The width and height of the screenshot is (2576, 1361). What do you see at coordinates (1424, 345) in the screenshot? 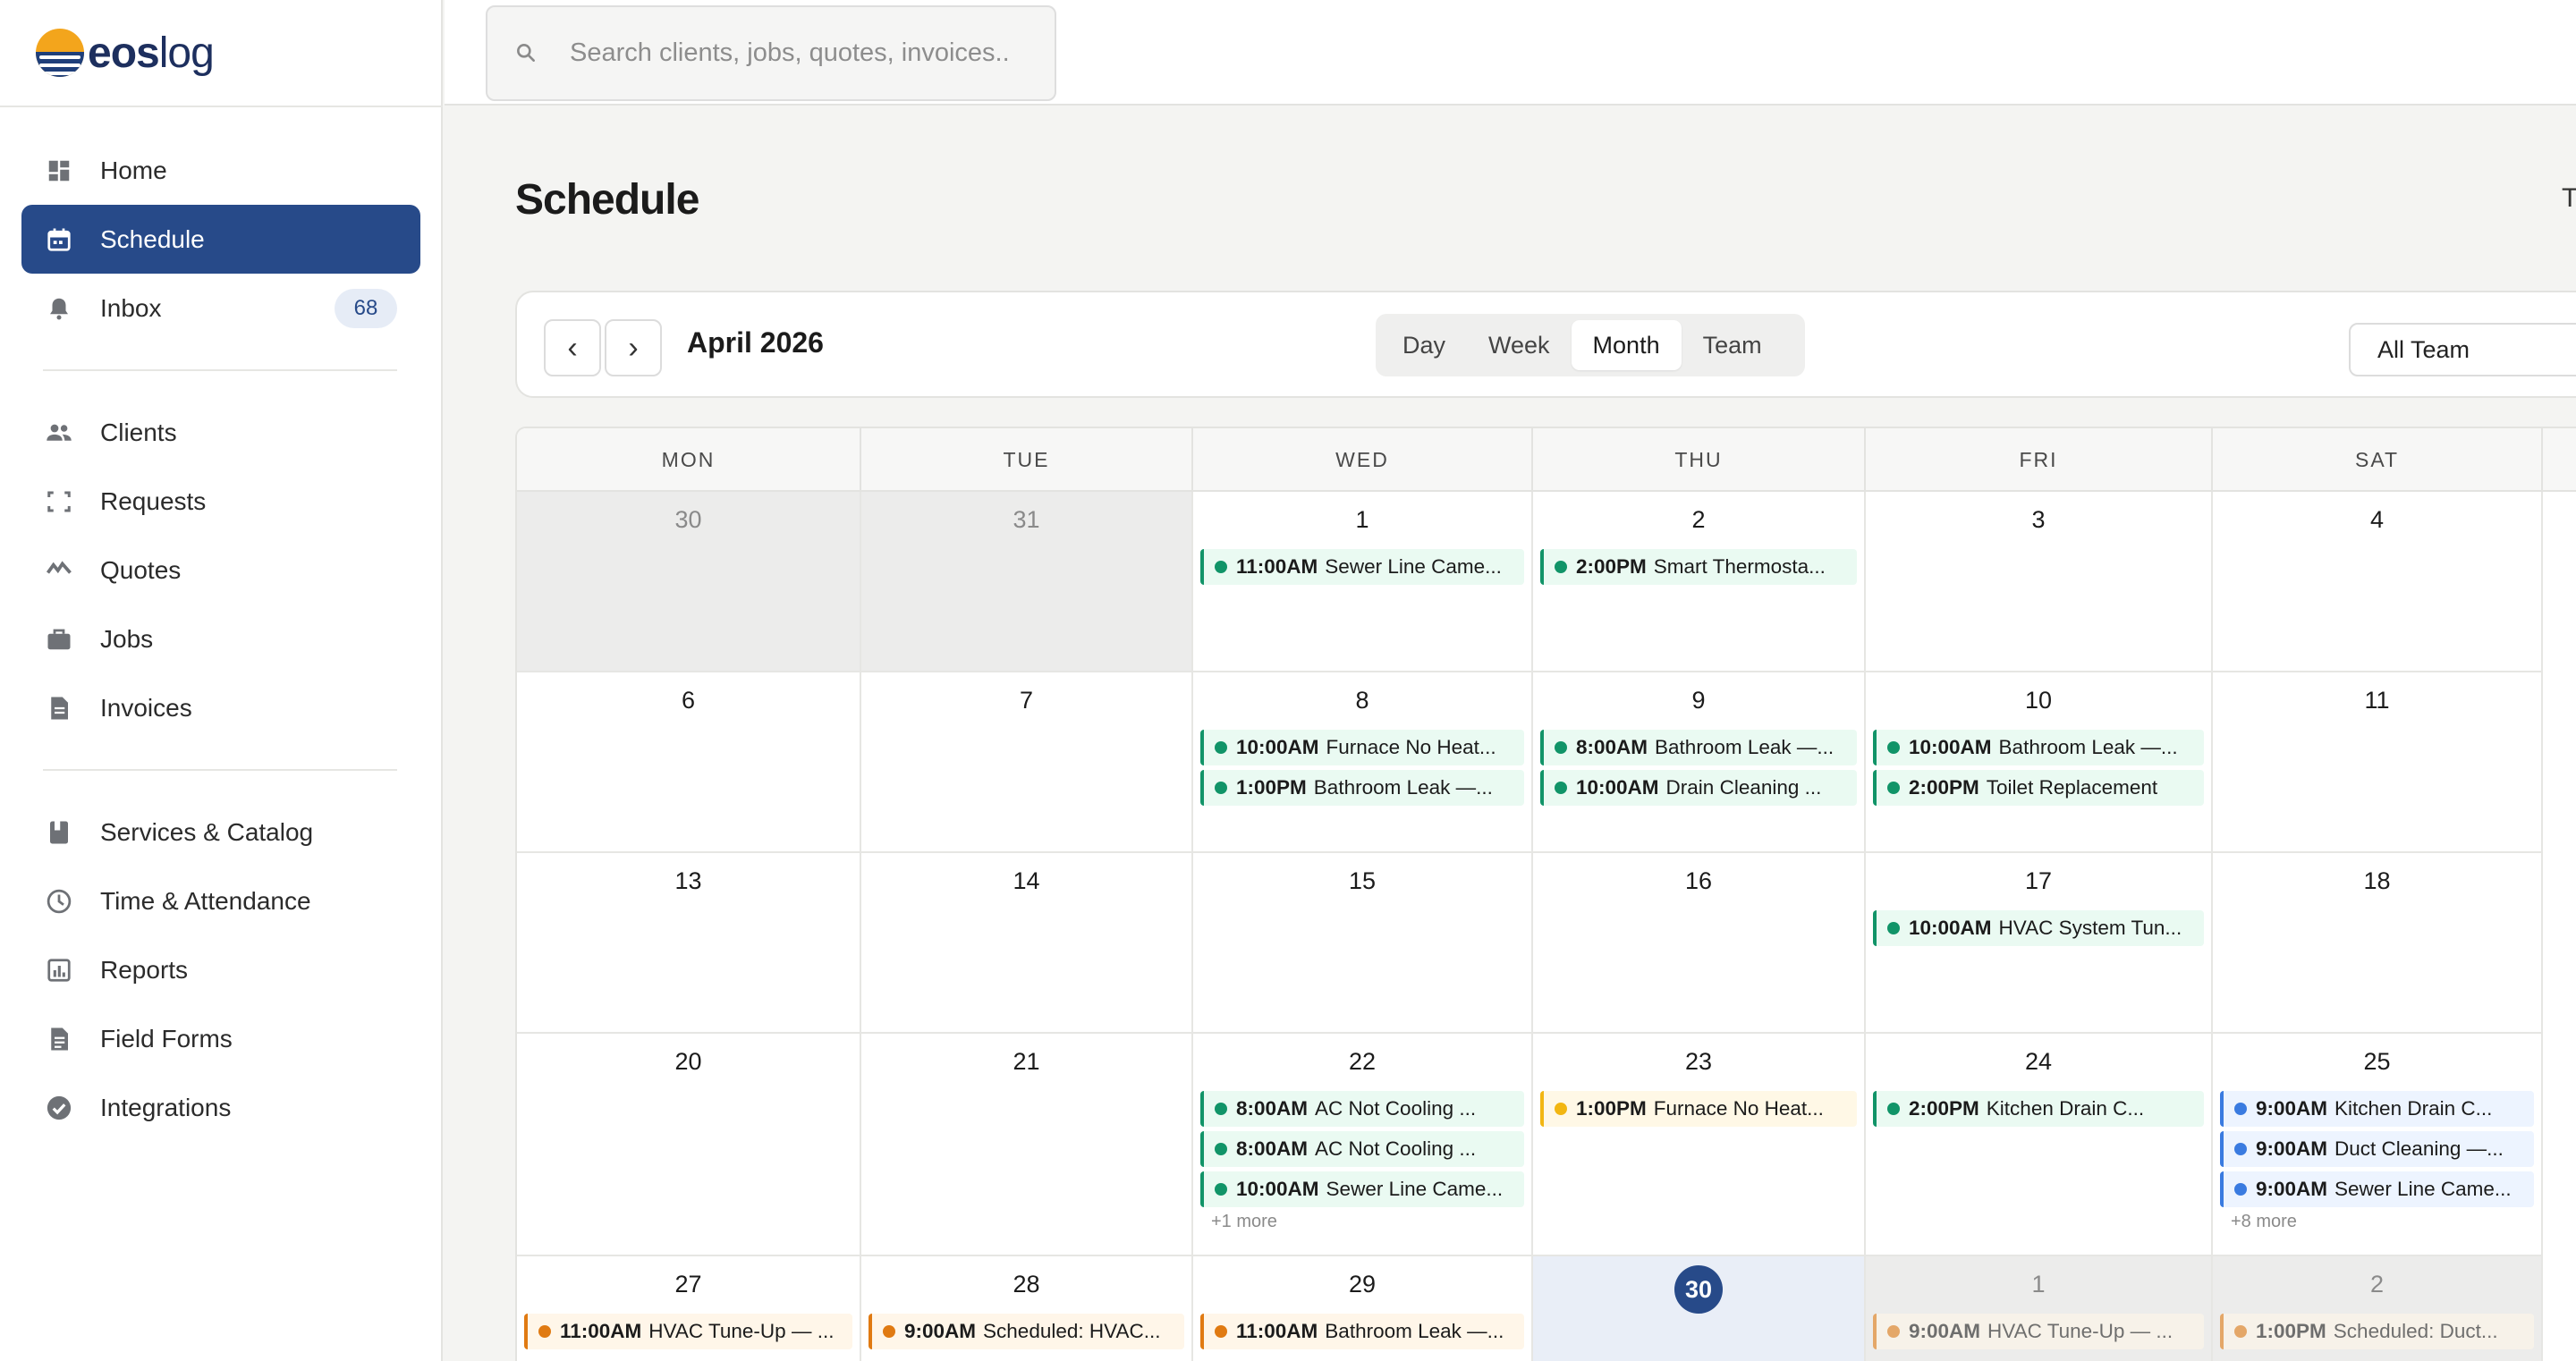
I see `view-option-day: Day` at bounding box center [1424, 345].